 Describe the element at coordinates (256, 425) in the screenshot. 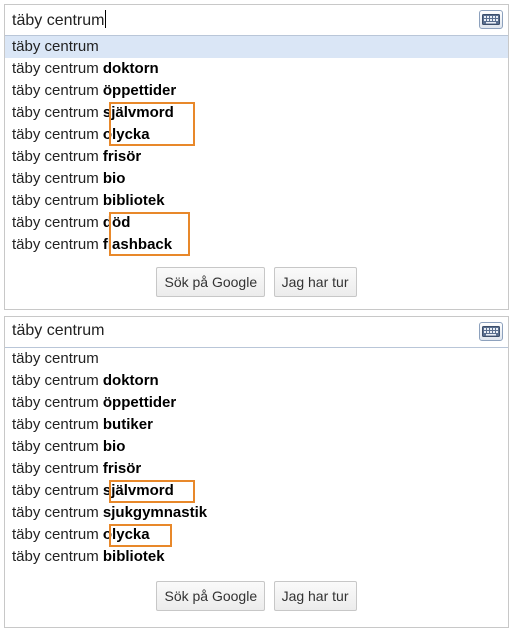

I see `suggestion-item: täby centrum butiker` at that location.